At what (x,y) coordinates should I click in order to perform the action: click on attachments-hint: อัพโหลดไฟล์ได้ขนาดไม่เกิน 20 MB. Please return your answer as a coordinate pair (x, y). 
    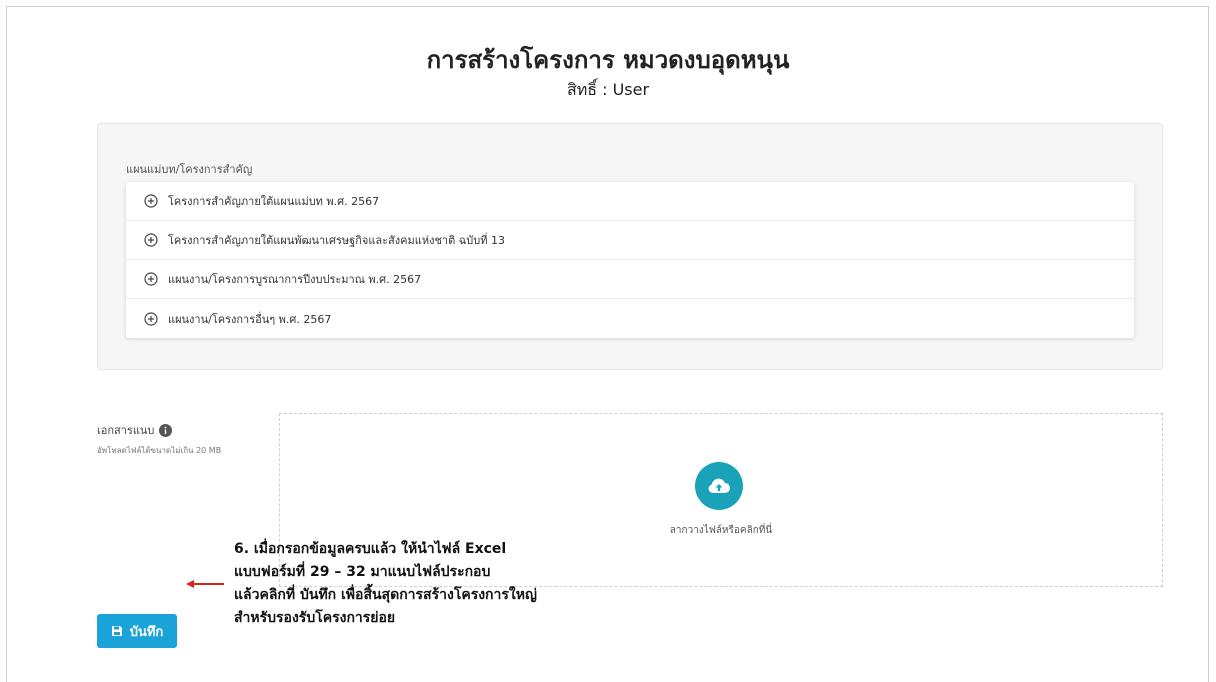
    Looking at the image, I should click on (159, 450).